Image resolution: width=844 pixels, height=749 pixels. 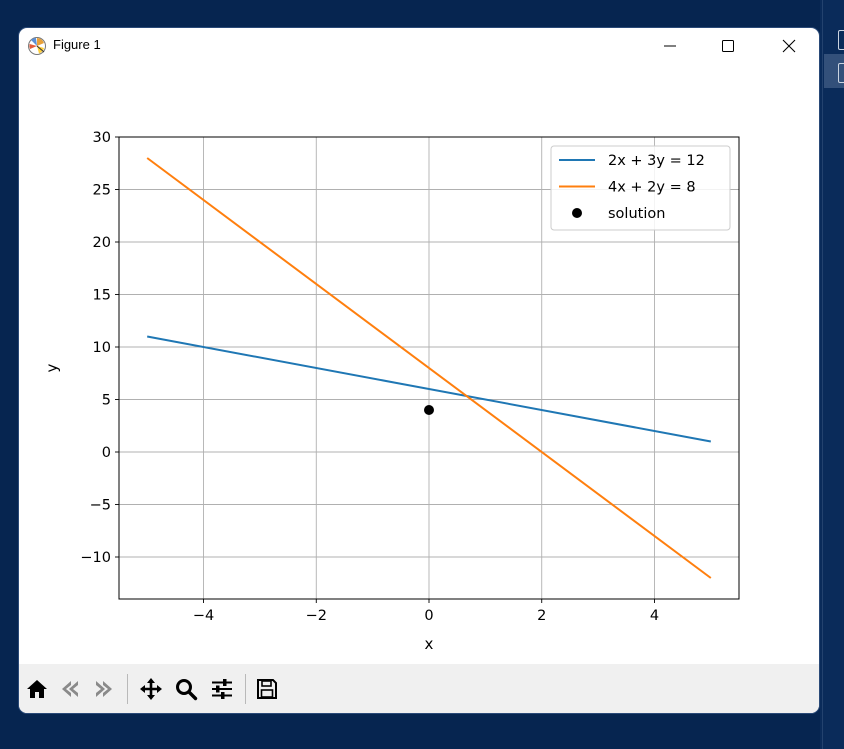 I want to click on home-icon, so click(x=37, y=689).